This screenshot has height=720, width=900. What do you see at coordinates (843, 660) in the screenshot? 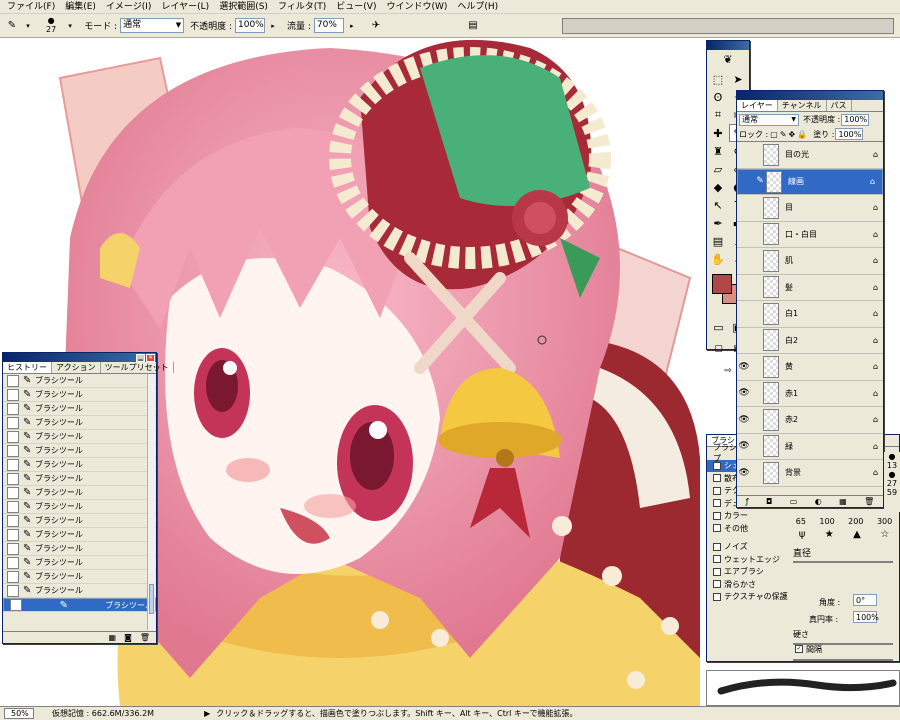
I see `spacing-slider` at bounding box center [843, 660].